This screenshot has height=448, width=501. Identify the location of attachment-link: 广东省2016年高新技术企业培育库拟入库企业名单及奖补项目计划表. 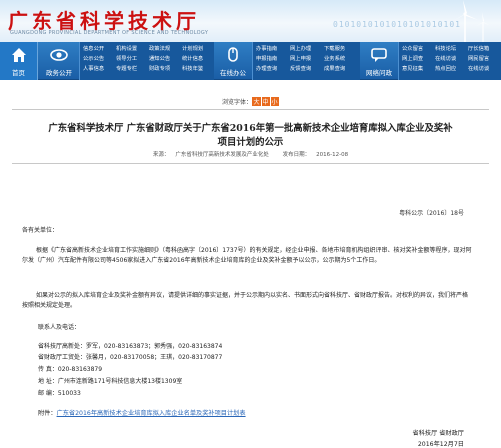
(151, 413).